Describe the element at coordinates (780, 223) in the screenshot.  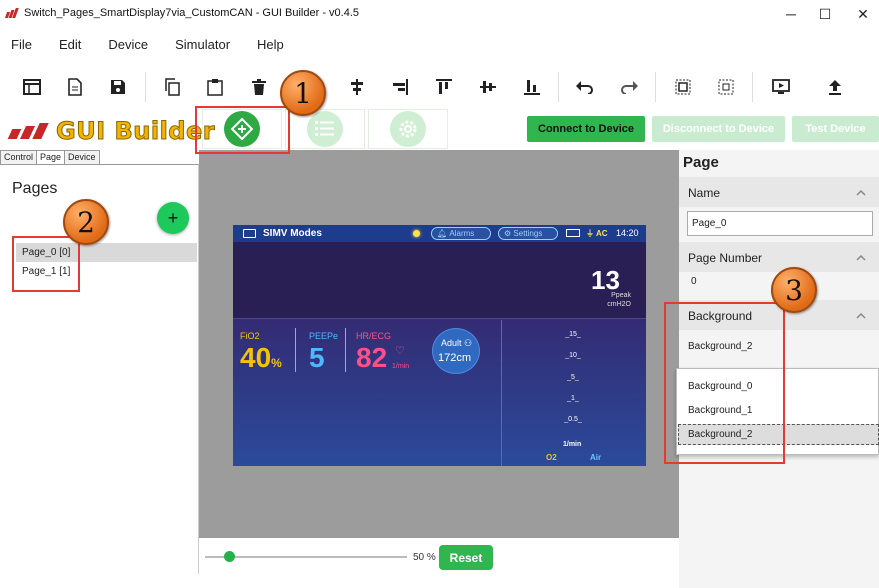
I see `page-name-input` at that location.